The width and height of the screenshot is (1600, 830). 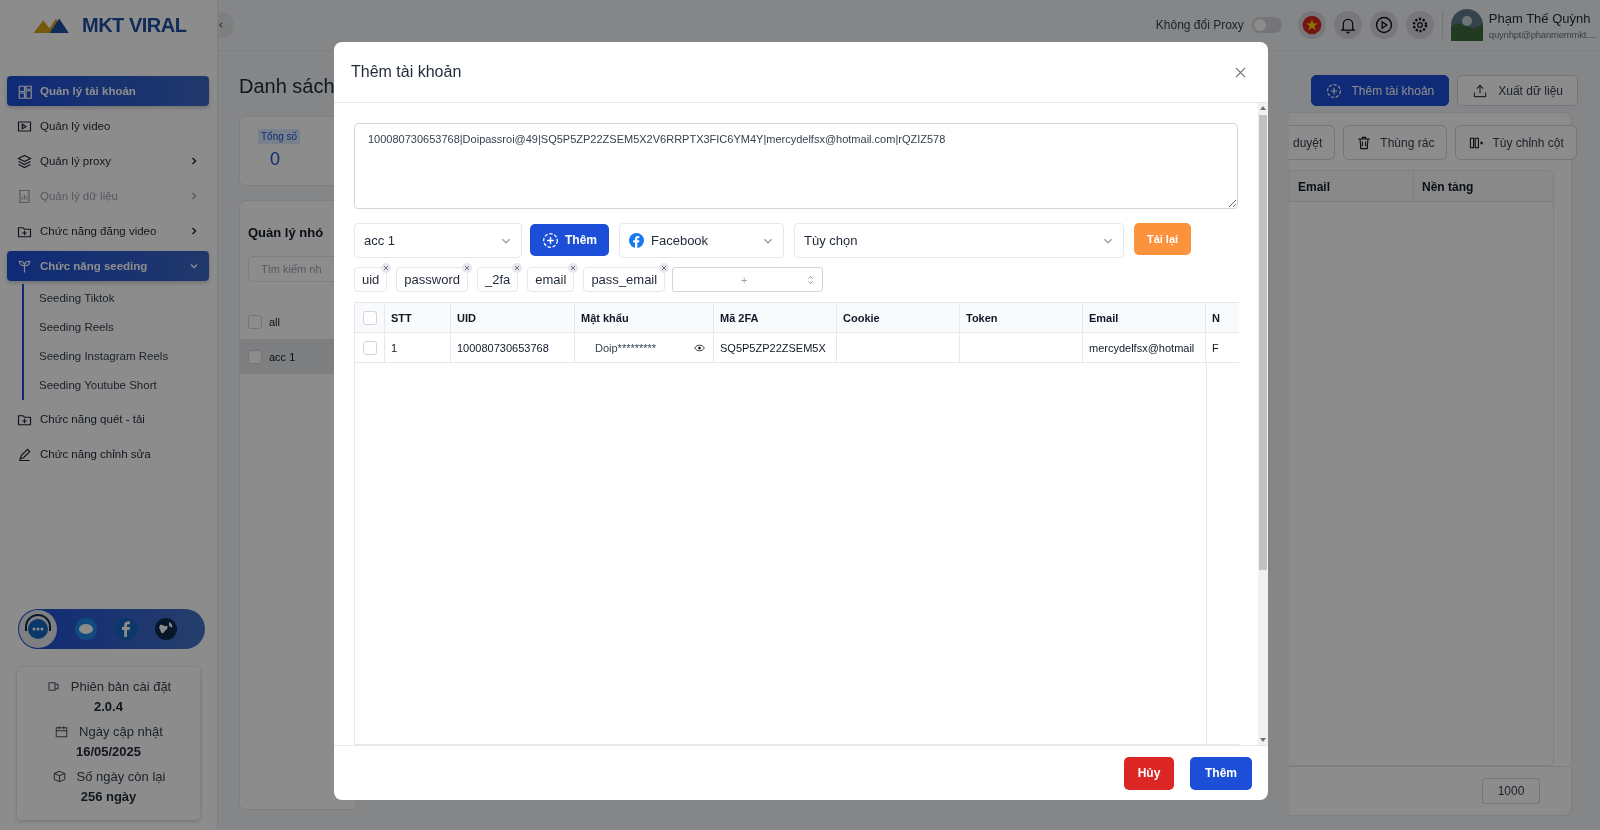 What do you see at coordinates (108, 231) in the screenshot?
I see `sidebar-item: Chức năng đăng video` at bounding box center [108, 231].